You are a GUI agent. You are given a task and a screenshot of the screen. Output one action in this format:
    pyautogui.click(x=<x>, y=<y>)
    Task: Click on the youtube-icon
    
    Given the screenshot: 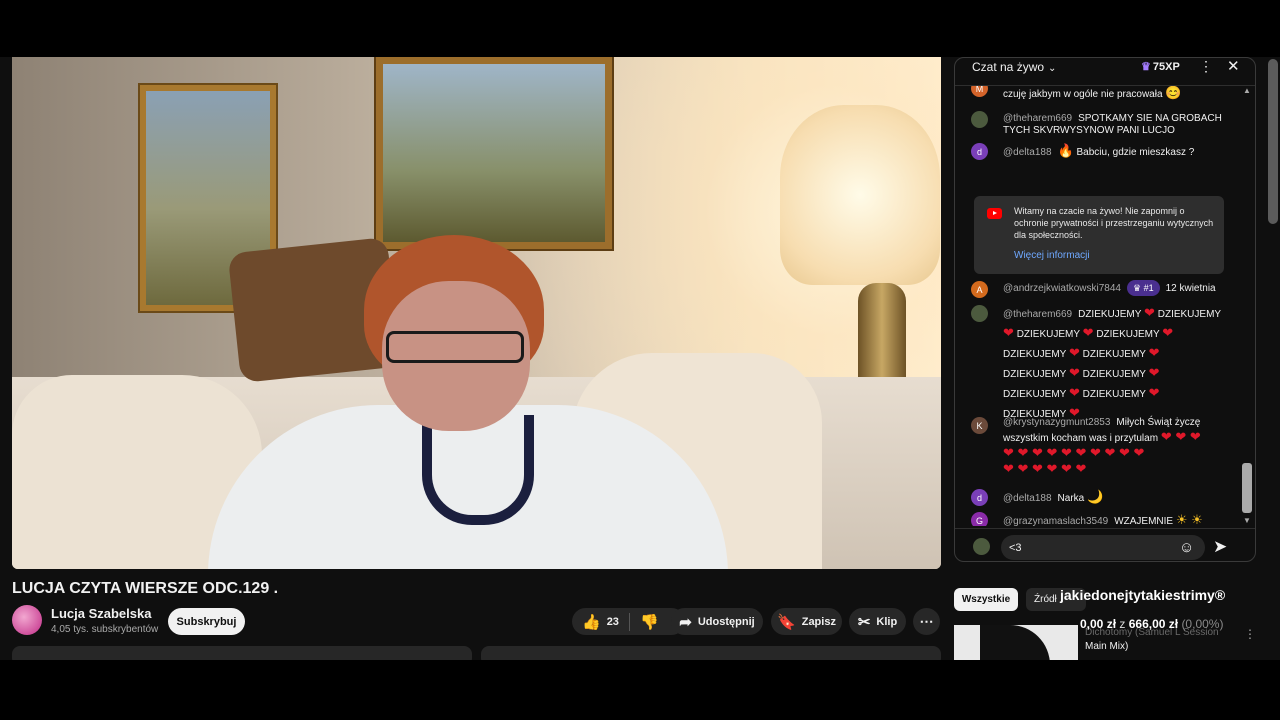 What is the action you would take?
    pyautogui.click(x=994, y=213)
    